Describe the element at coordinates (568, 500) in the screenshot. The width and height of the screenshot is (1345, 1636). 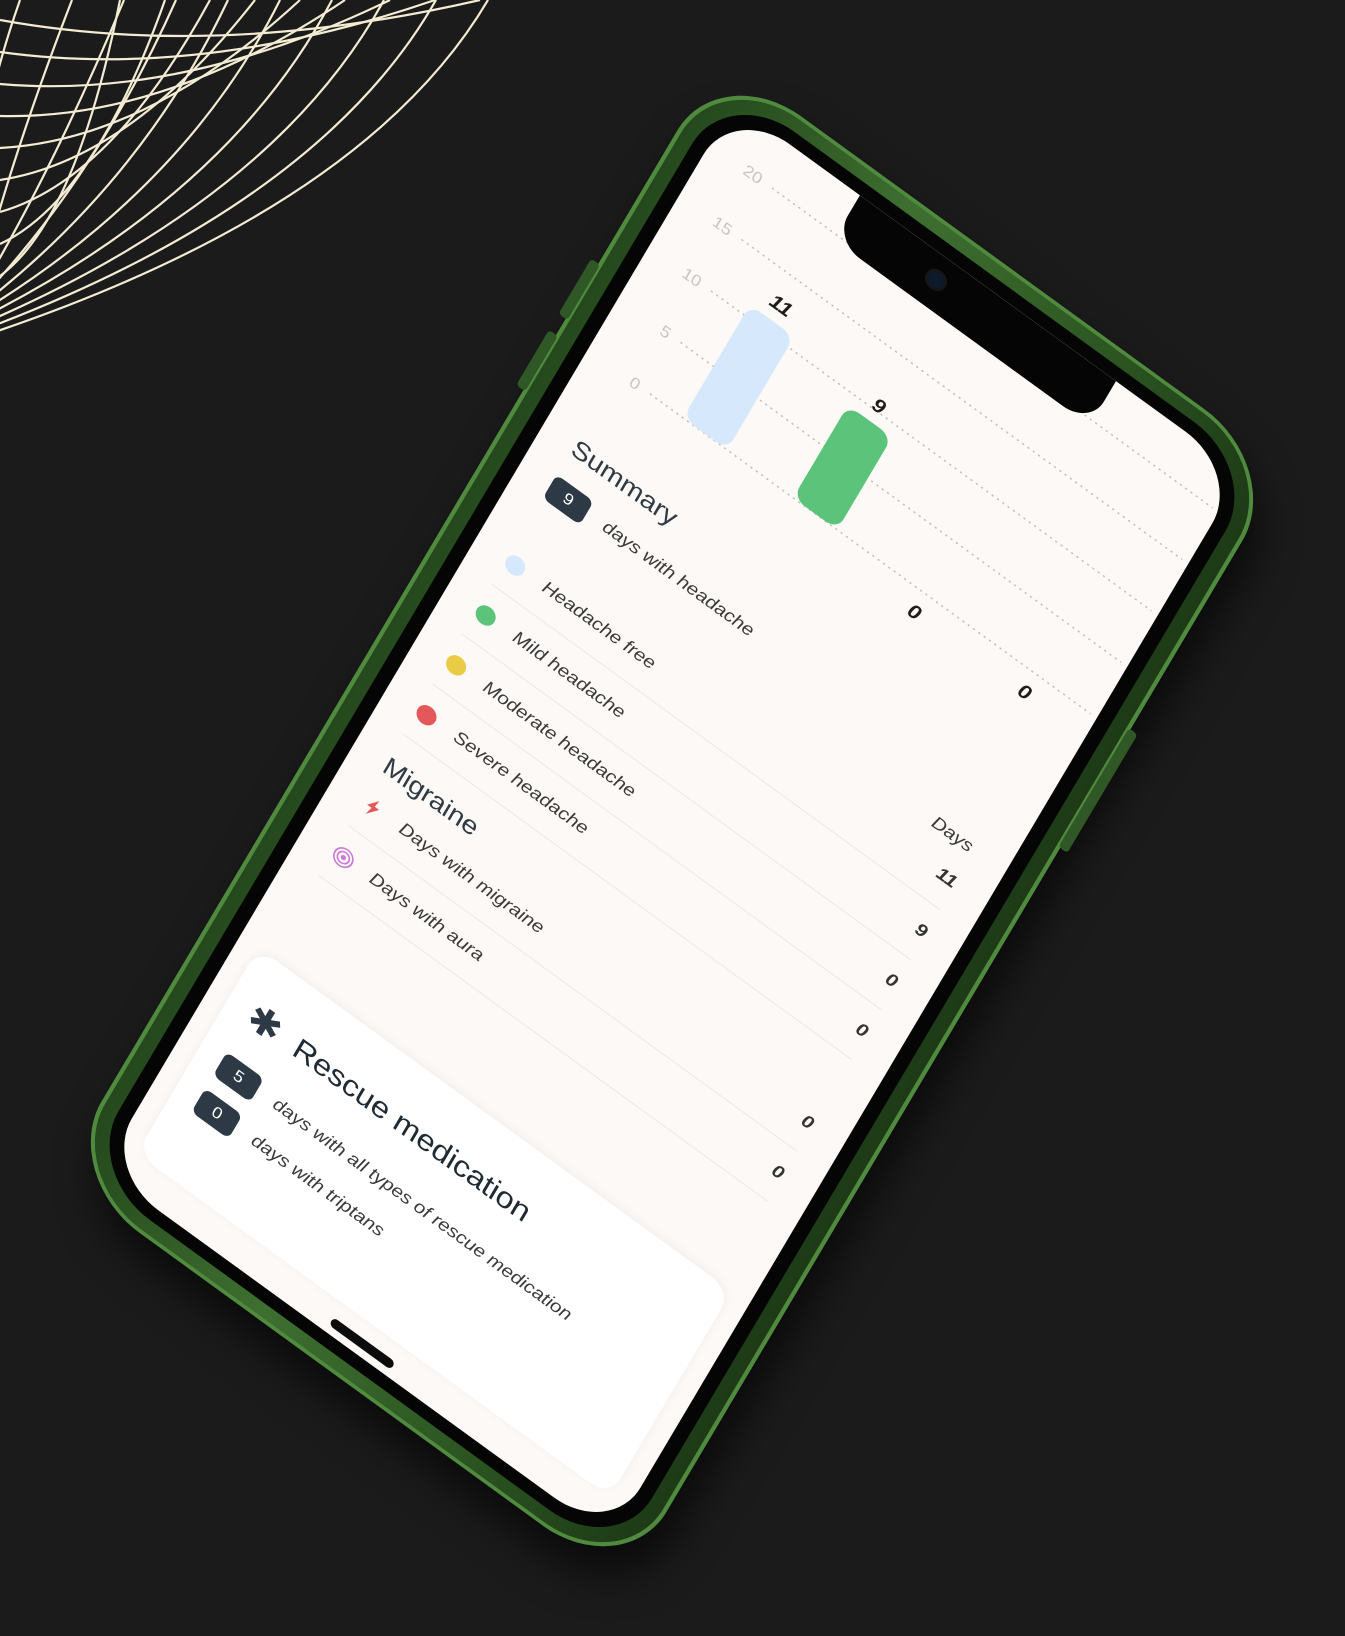
I see `headache-days-count: 9` at that location.